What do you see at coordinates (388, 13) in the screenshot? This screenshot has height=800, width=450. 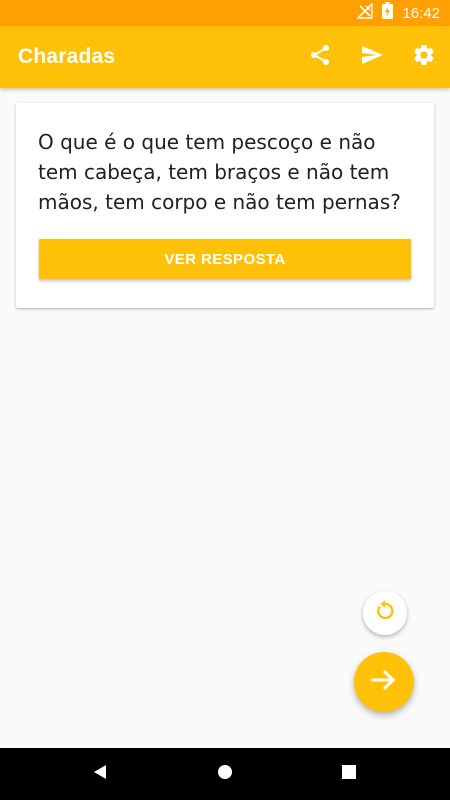 I see `battery-charging-icon` at bounding box center [388, 13].